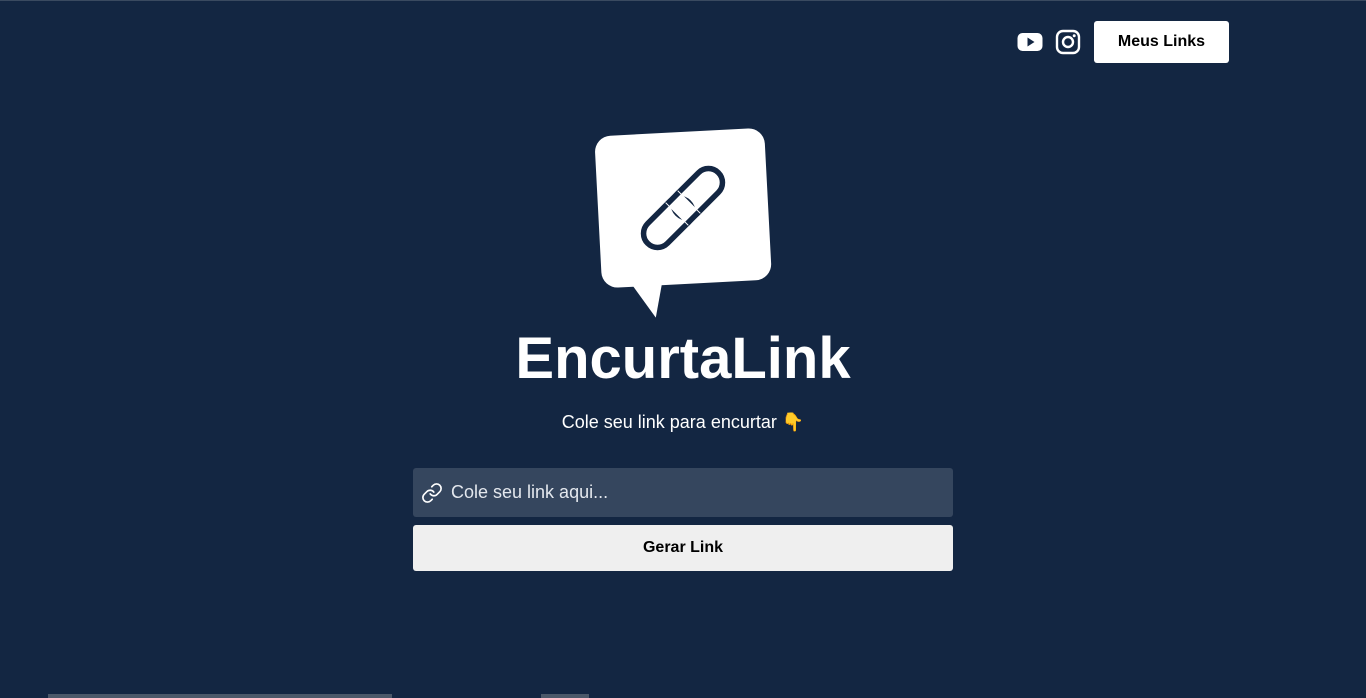 The width and height of the screenshot is (1366, 698). I want to click on youtube-icon, so click(1030, 42).